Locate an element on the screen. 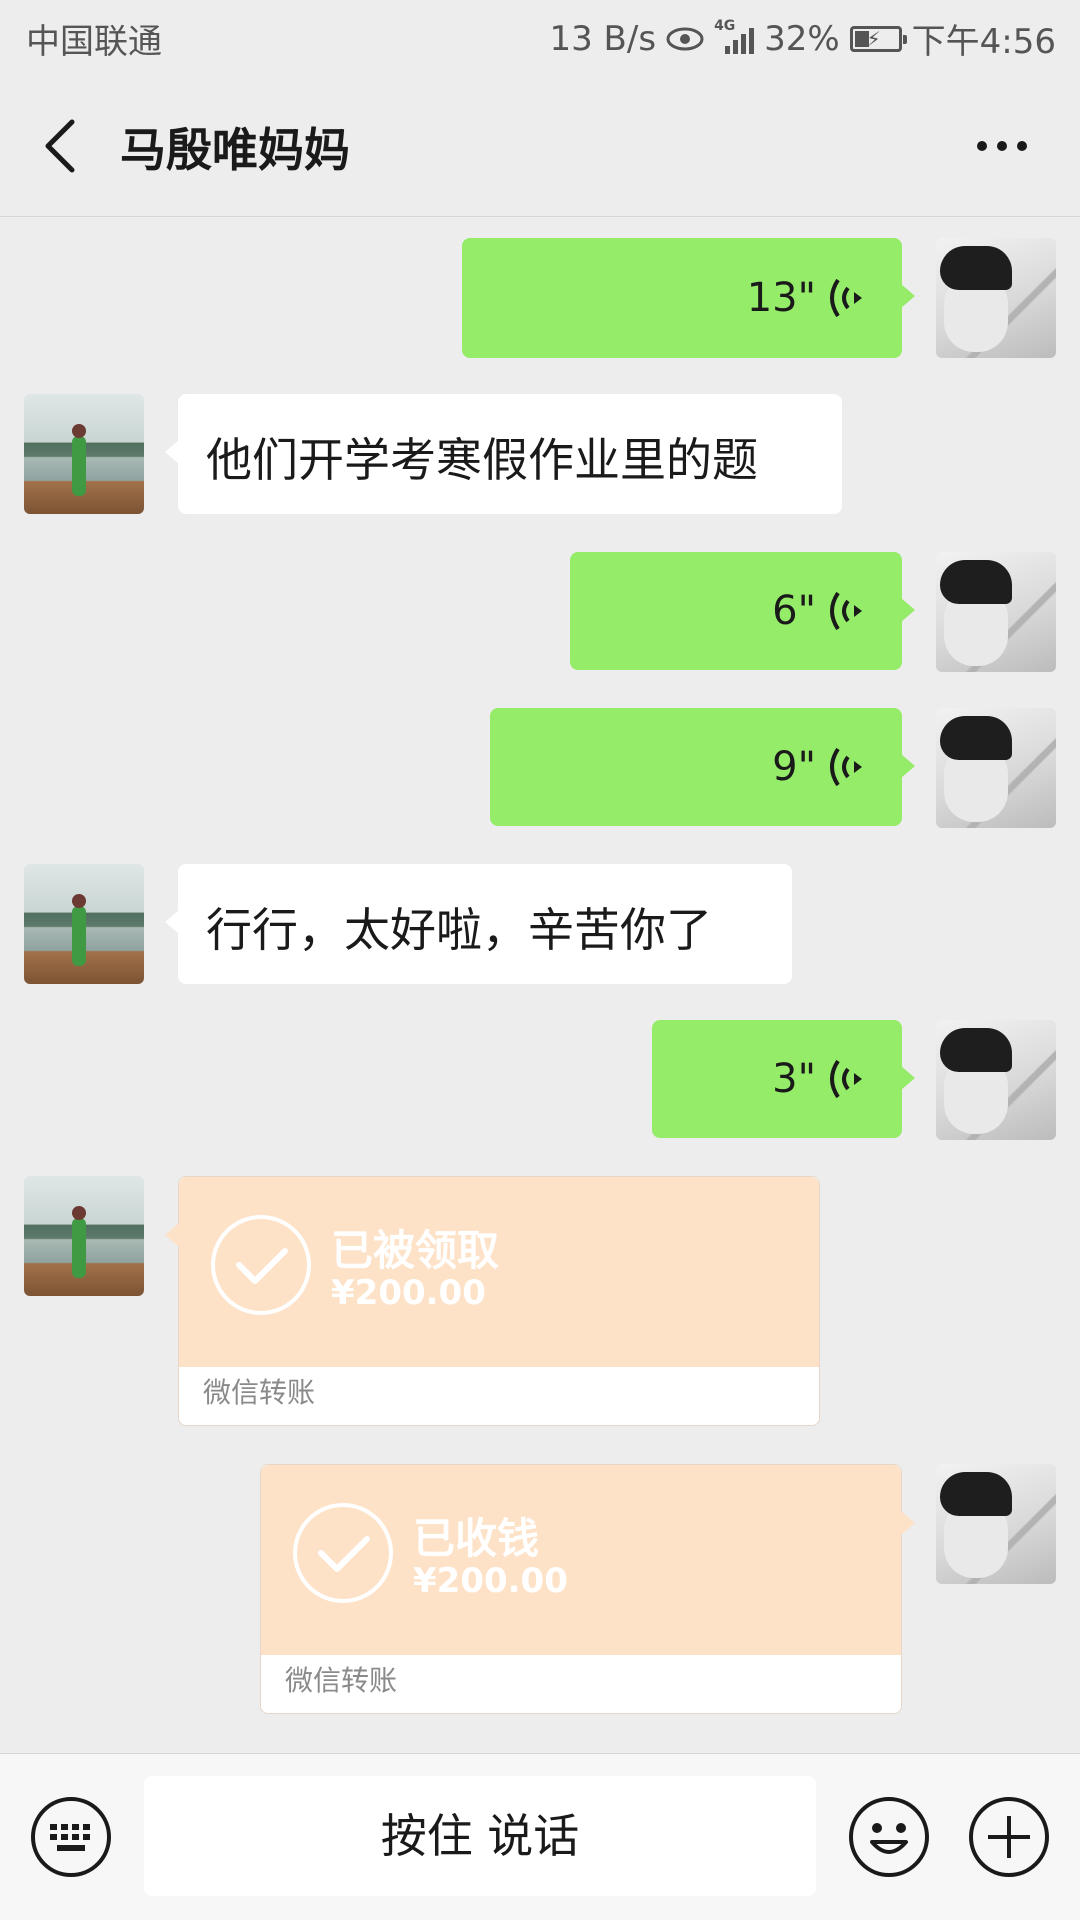  battery-icon: ⚡ is located at coordinates (878, 38).